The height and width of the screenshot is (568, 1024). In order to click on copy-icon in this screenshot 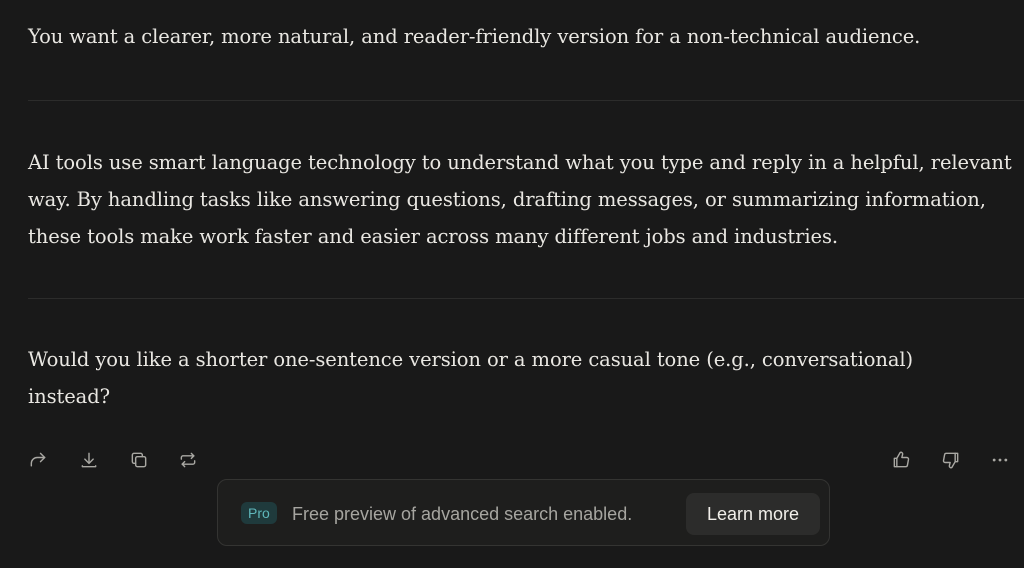, I will do `click(139, 460)`.